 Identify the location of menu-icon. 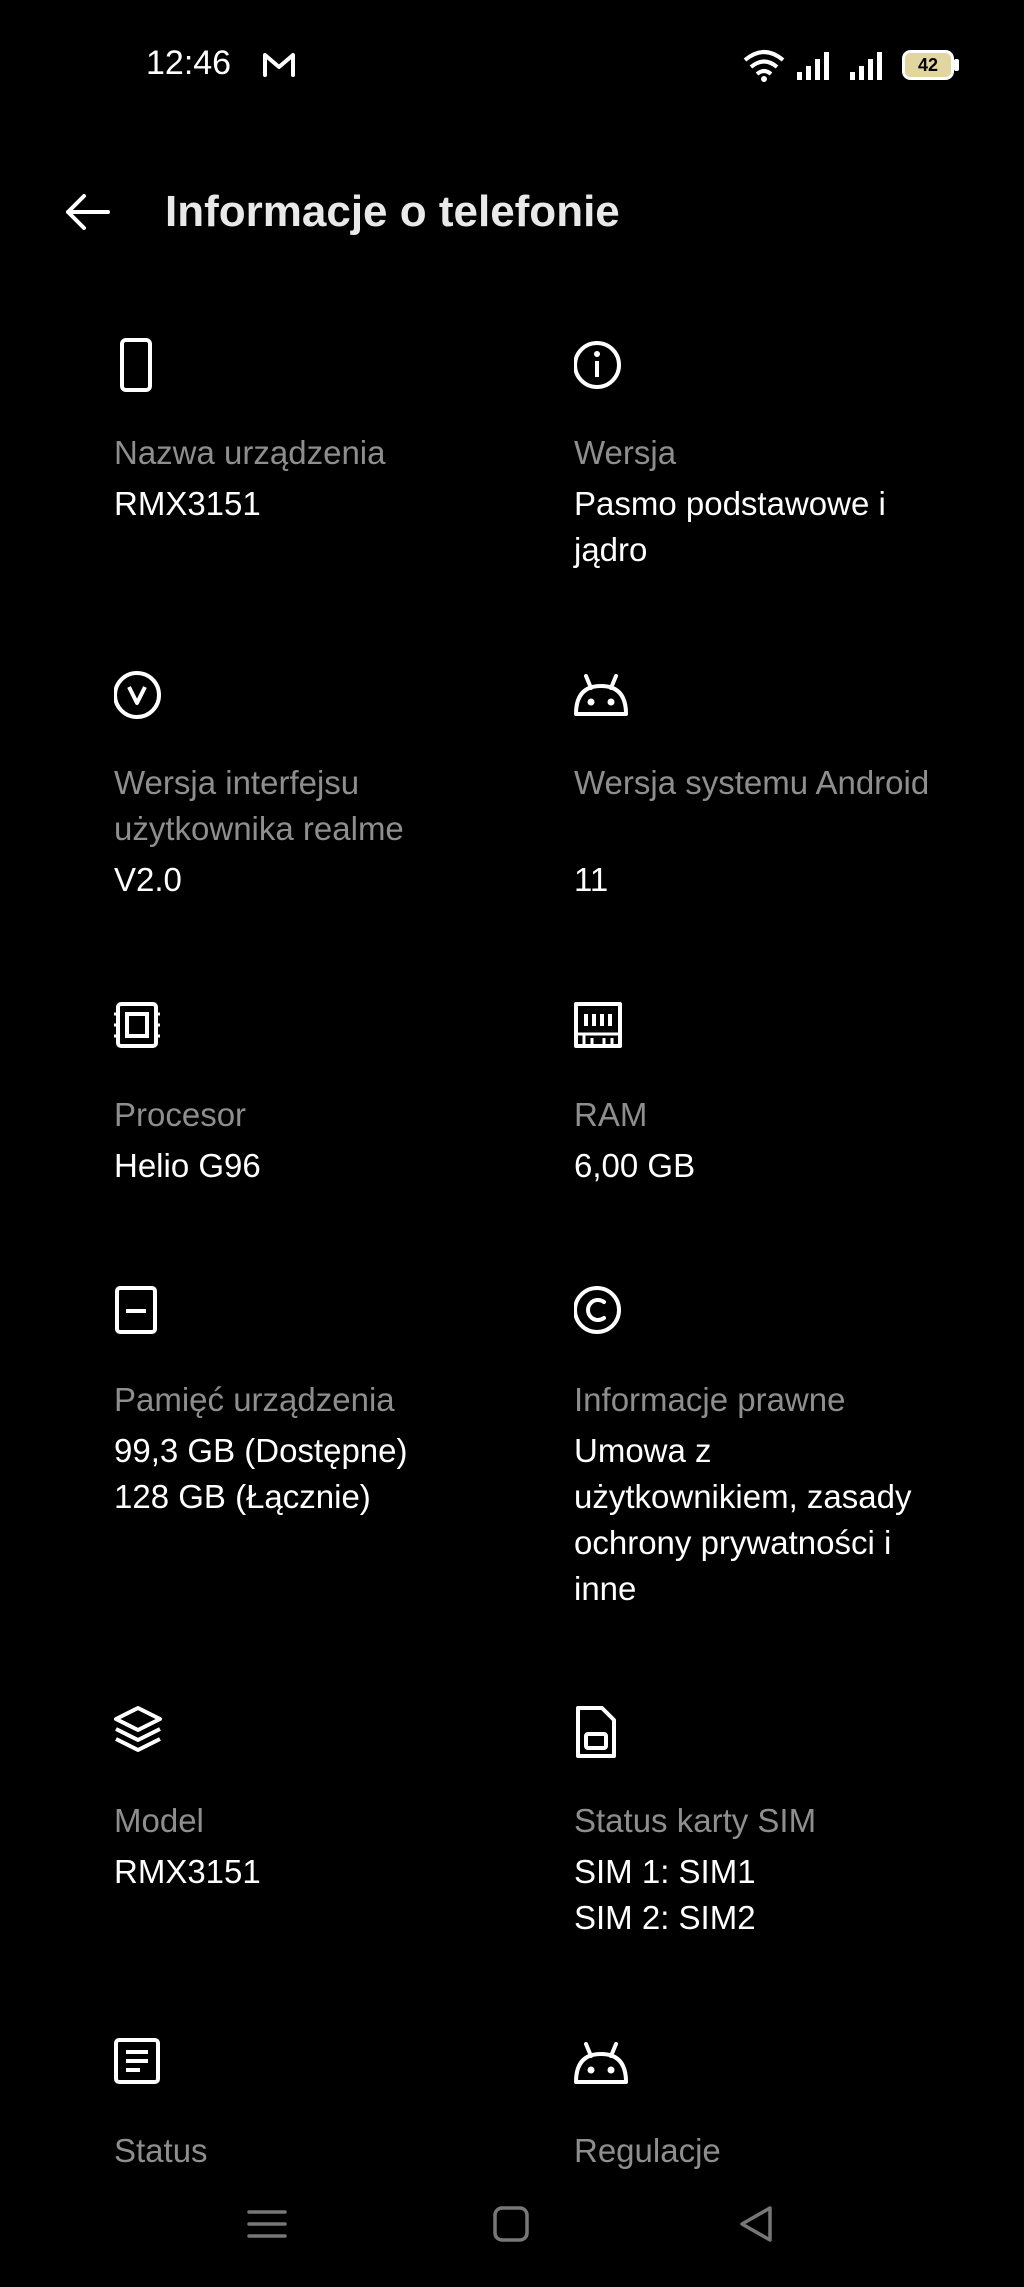
(267, 2224).